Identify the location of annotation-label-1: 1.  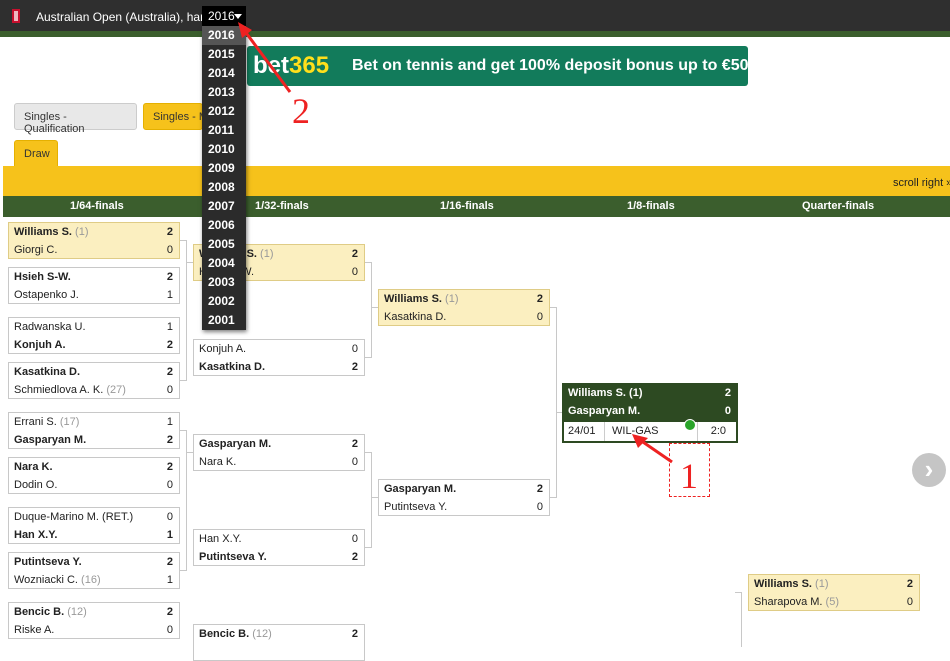
(689, 476).